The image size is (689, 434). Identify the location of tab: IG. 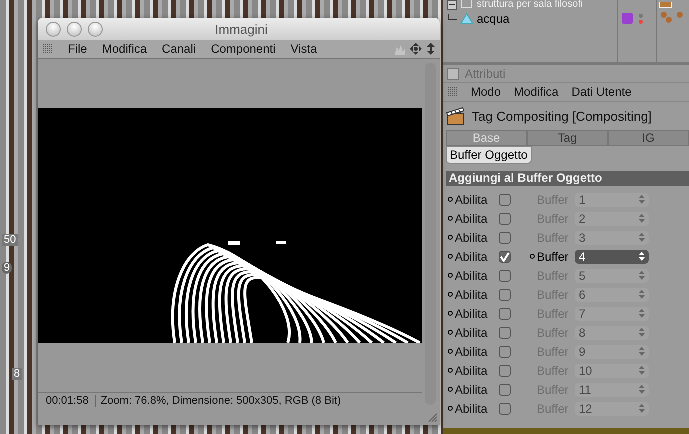
(648, 138).